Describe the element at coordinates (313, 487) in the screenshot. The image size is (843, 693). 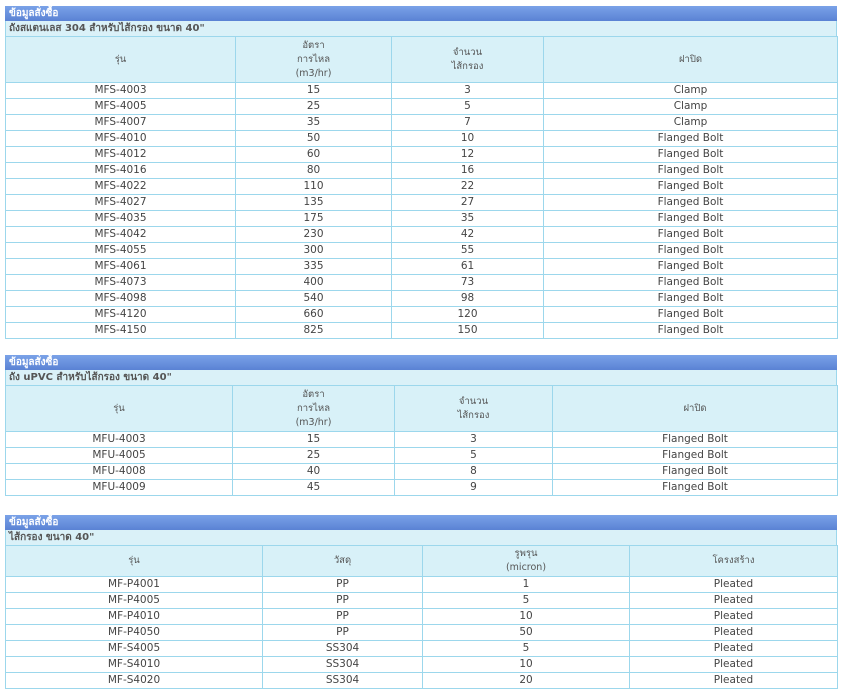
I see `table-cell: 45` at that location.